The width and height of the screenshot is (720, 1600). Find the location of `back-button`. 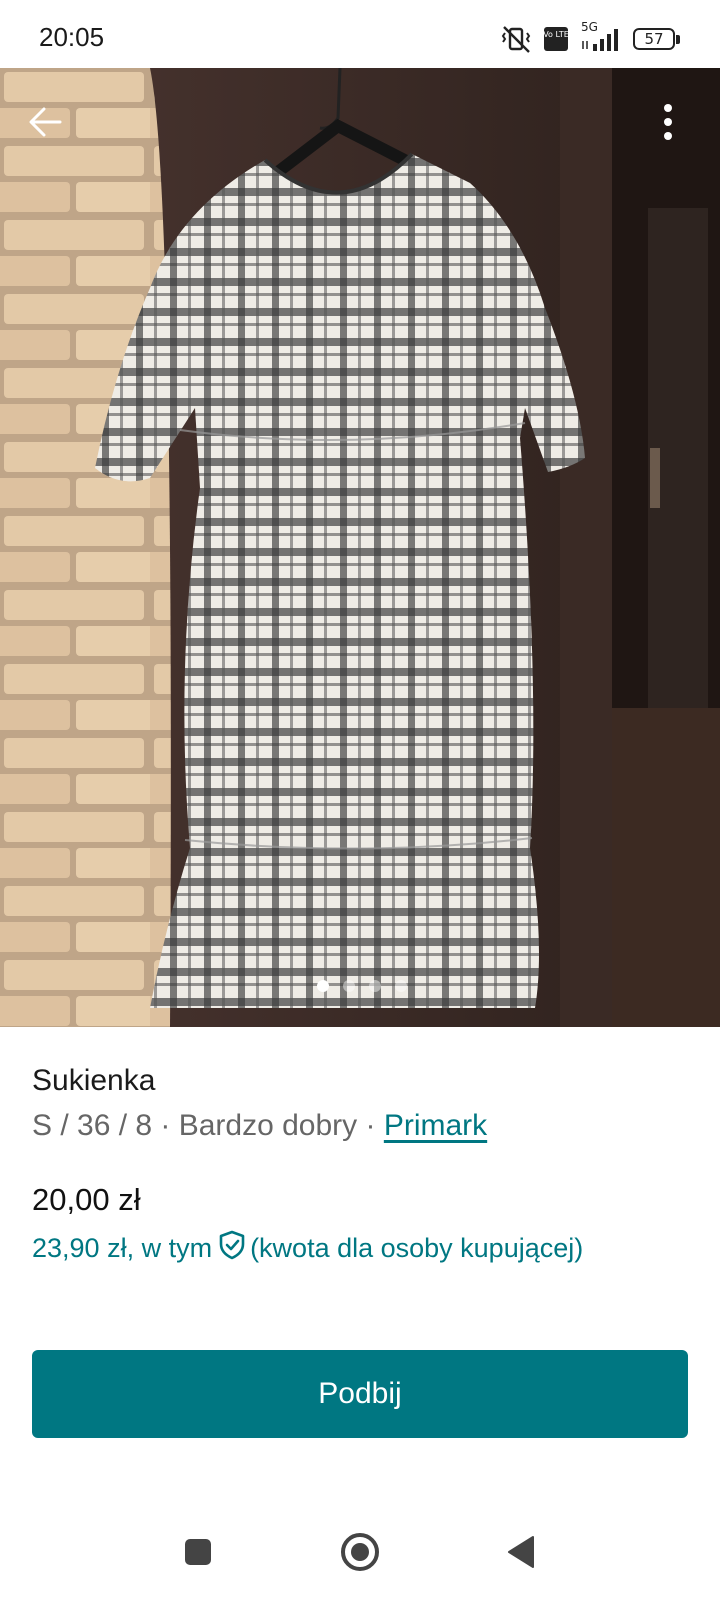

back-button is located at coordinates (46, 122).